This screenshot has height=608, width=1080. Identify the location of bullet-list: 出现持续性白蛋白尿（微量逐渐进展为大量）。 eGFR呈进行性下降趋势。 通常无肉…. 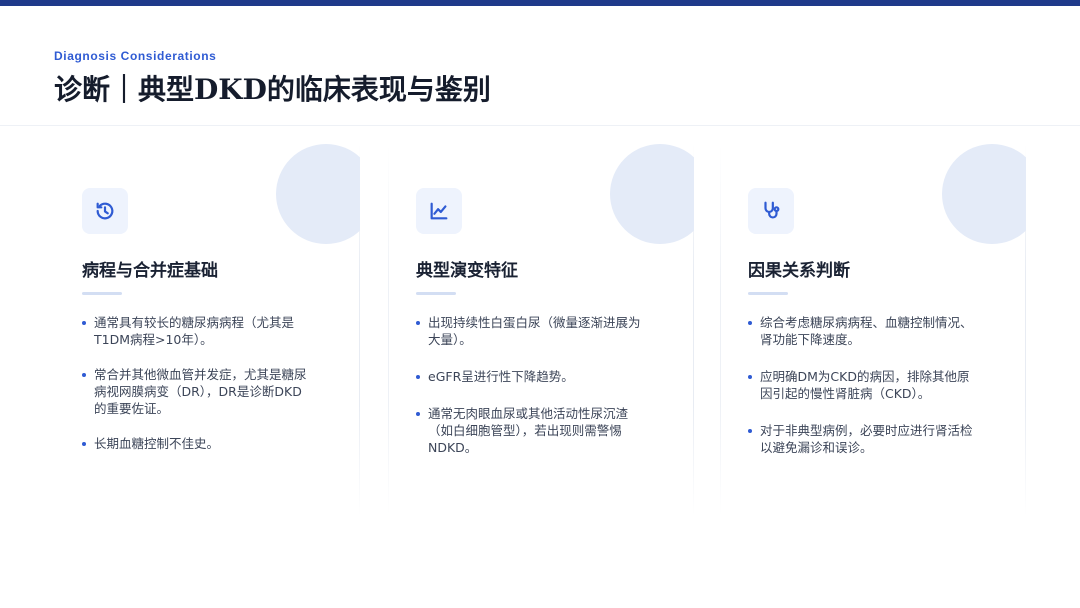
(532, 395).